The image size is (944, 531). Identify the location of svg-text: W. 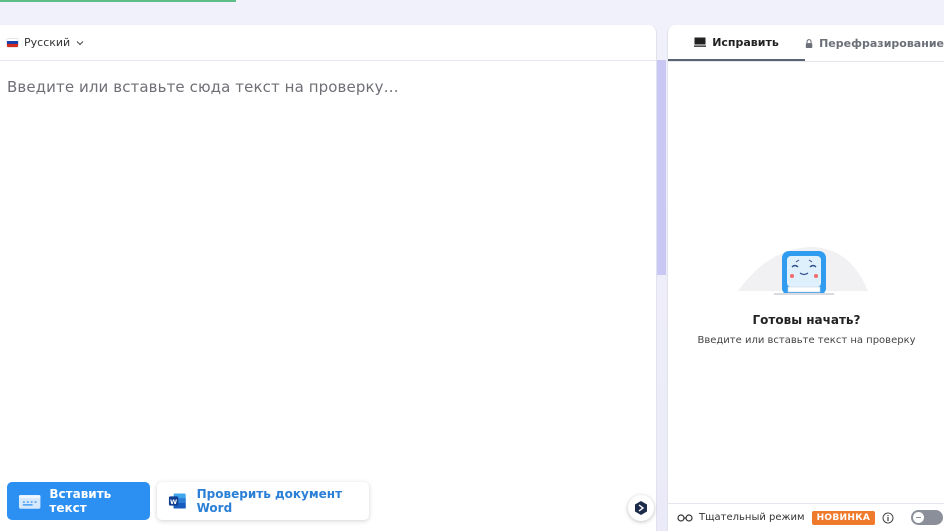
(173, 502).